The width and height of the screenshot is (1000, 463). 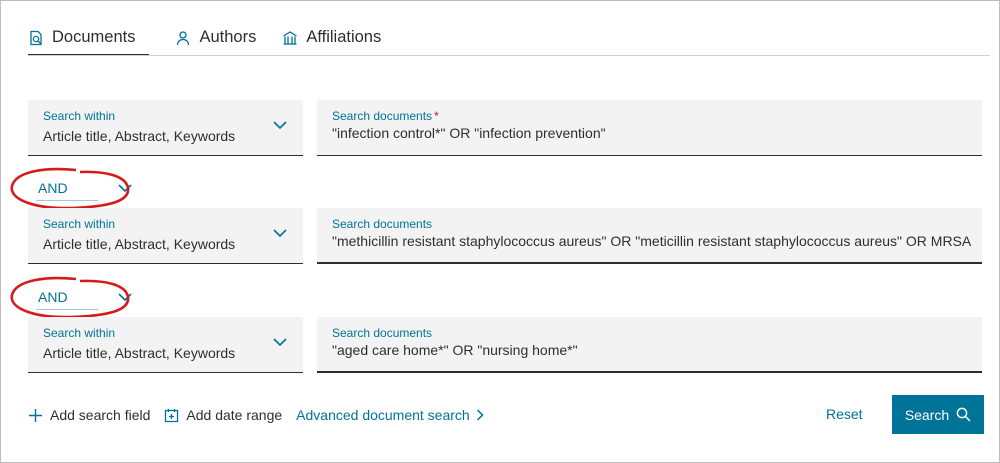 What do you see at coordinates (844, 414) in the screenshot?
I see `reset-button: Reset` at bounding box center [844, 414].